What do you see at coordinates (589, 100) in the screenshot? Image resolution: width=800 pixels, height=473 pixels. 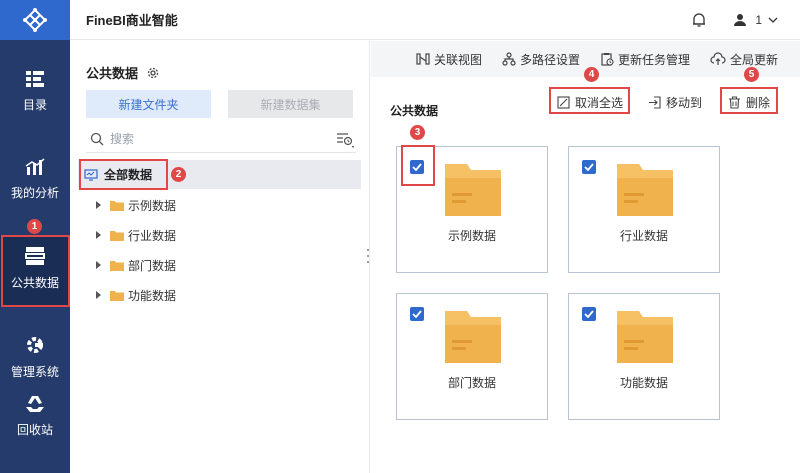 I see `highlight-box-deselect-all` at bounding box center [589, 100].